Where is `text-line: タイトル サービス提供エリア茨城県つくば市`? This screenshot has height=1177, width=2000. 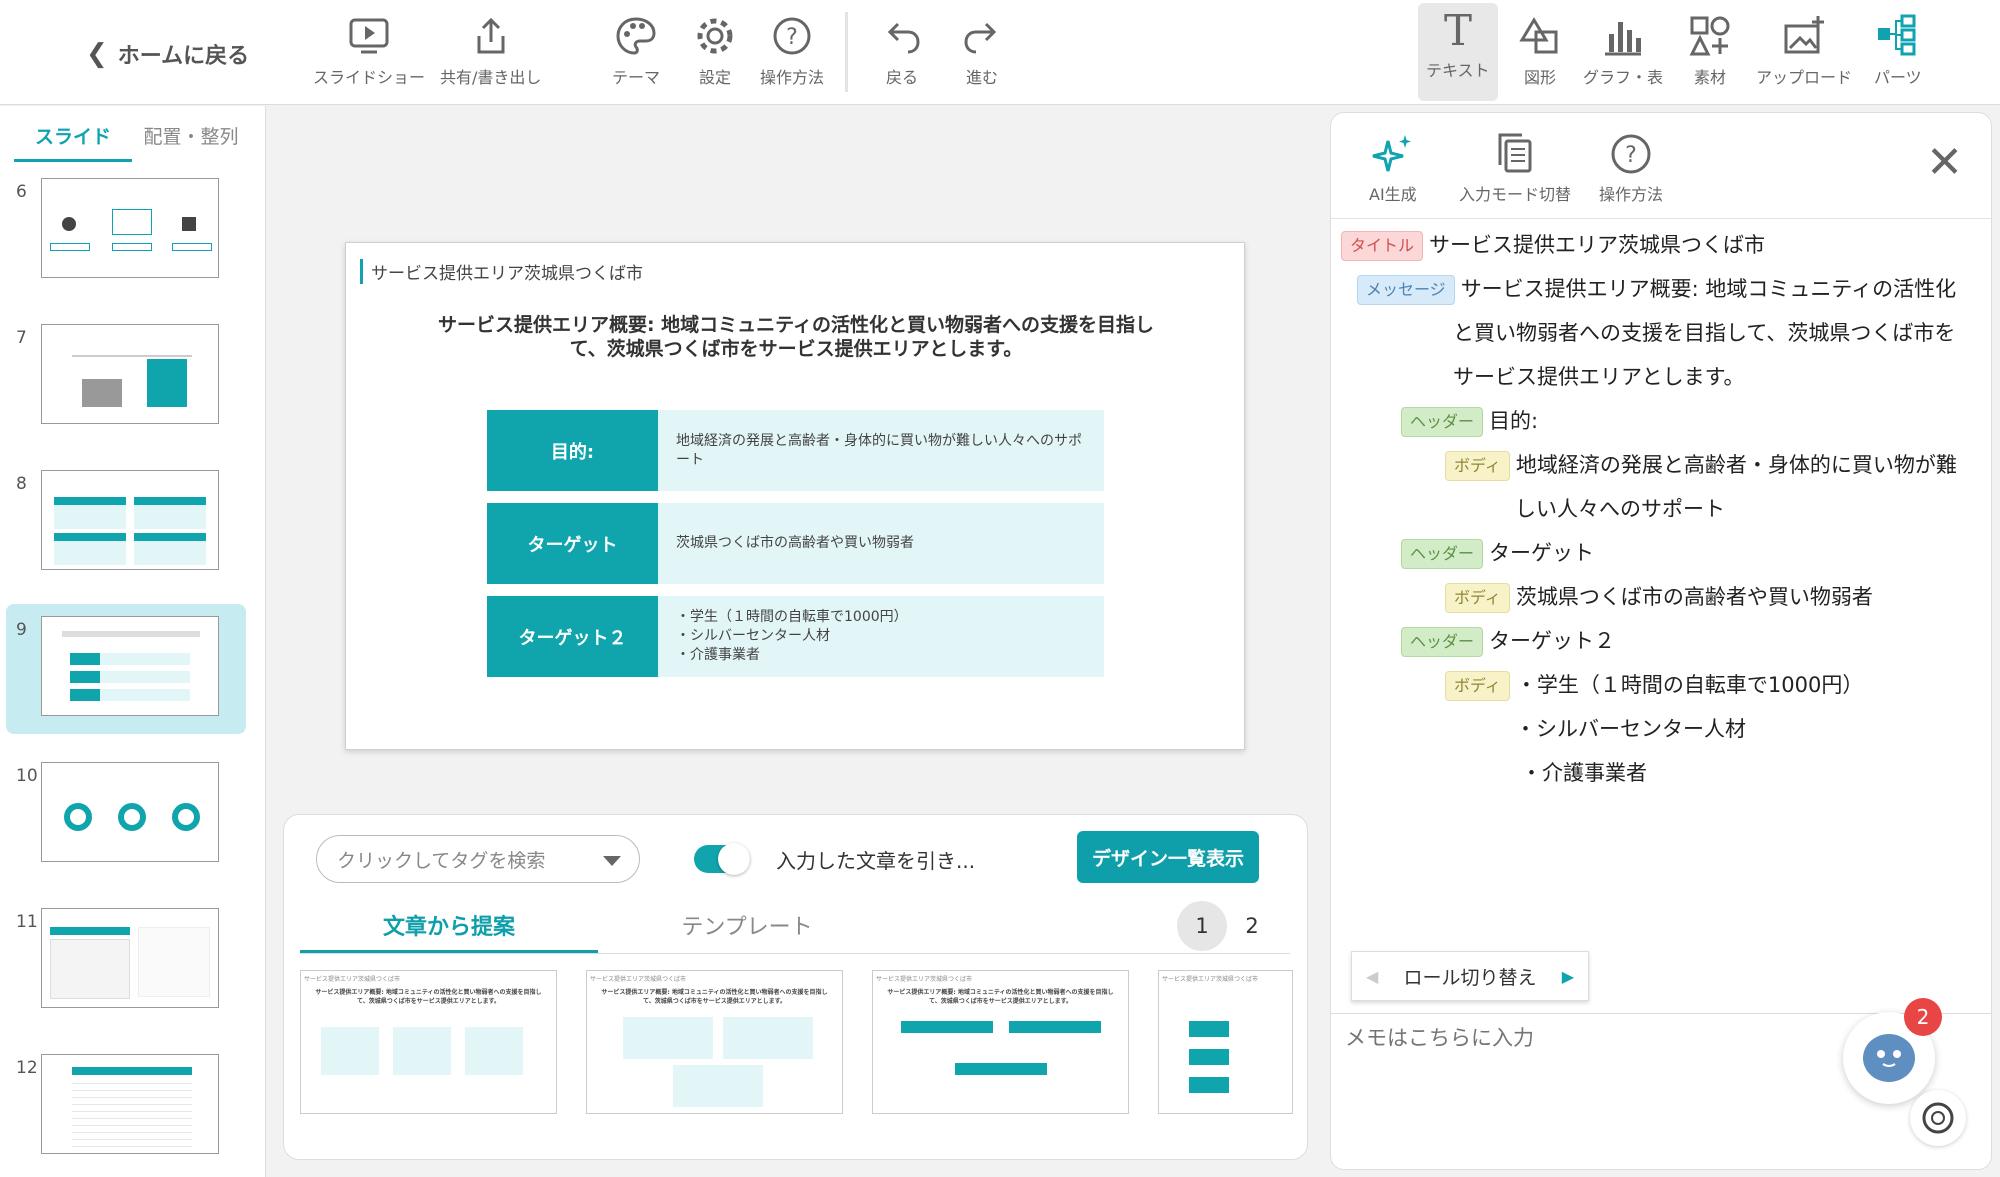
text-line: タイトル サービス提供エリア茨城県つくば市 is located at coordinates (1553, 245).